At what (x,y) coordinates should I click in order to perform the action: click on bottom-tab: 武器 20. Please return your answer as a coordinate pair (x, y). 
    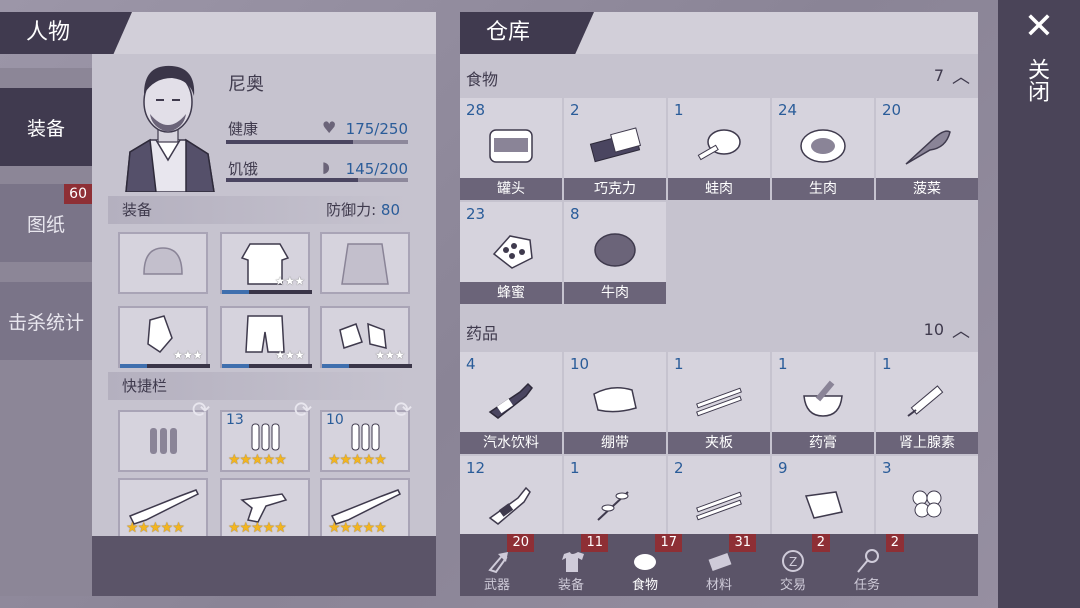
    Looking at the image, I should click on (497, 565).